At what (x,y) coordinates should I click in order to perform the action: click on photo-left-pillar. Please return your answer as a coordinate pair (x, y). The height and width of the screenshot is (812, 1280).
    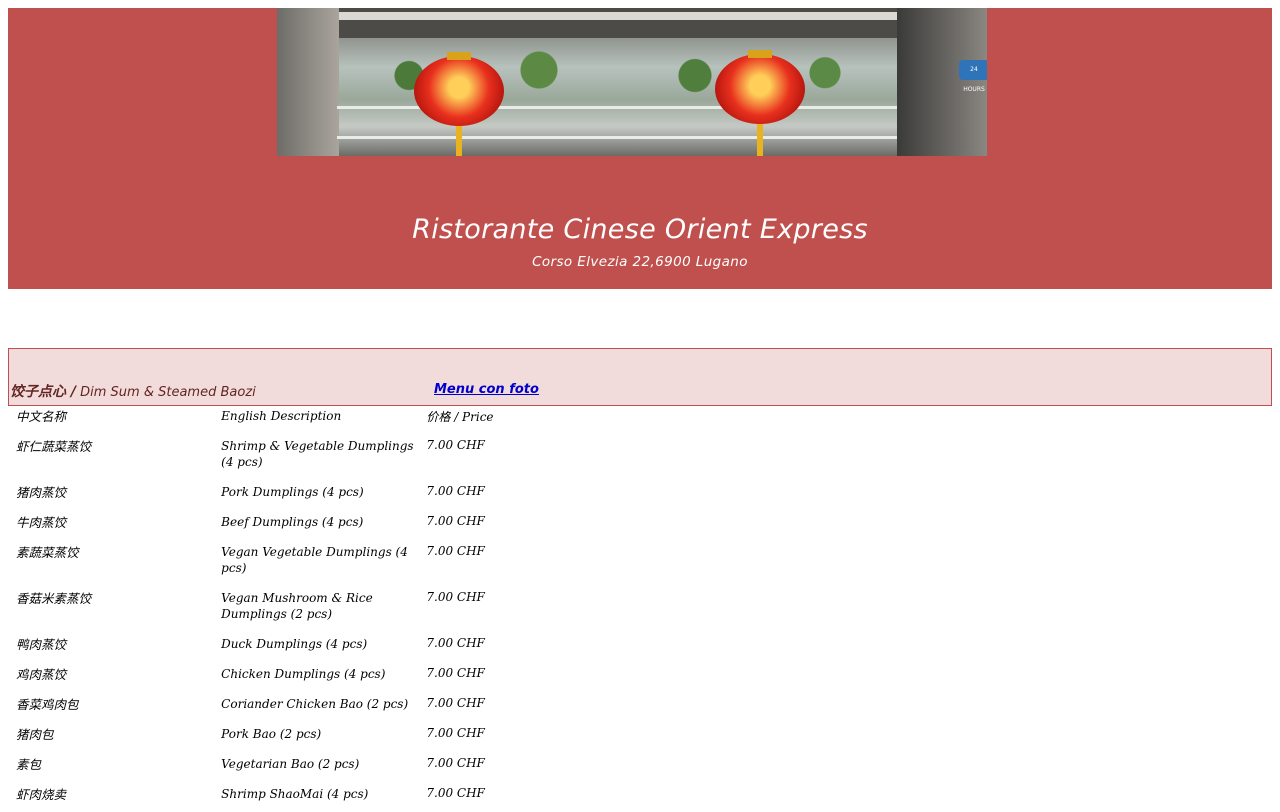
    Looking at the image, I should click on (308, 82).